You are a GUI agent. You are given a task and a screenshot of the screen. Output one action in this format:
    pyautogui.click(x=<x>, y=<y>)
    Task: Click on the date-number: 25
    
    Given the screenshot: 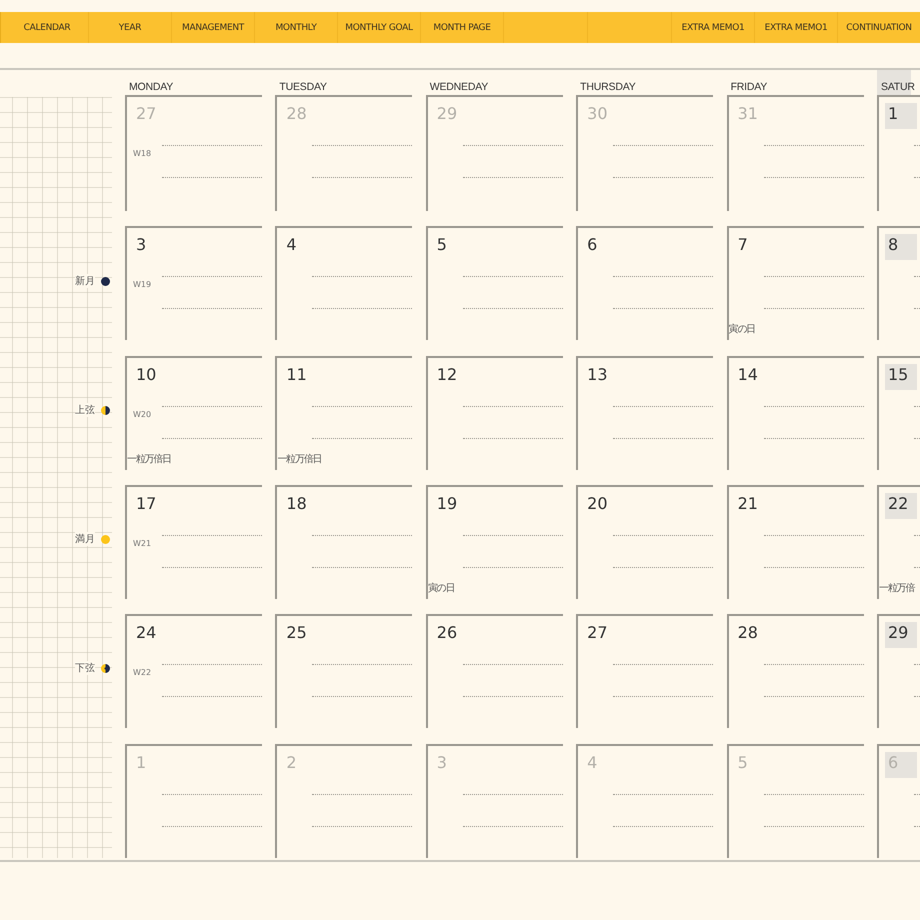 What is the action you would take?
    pyautogui.click(x=296, y=633)
    